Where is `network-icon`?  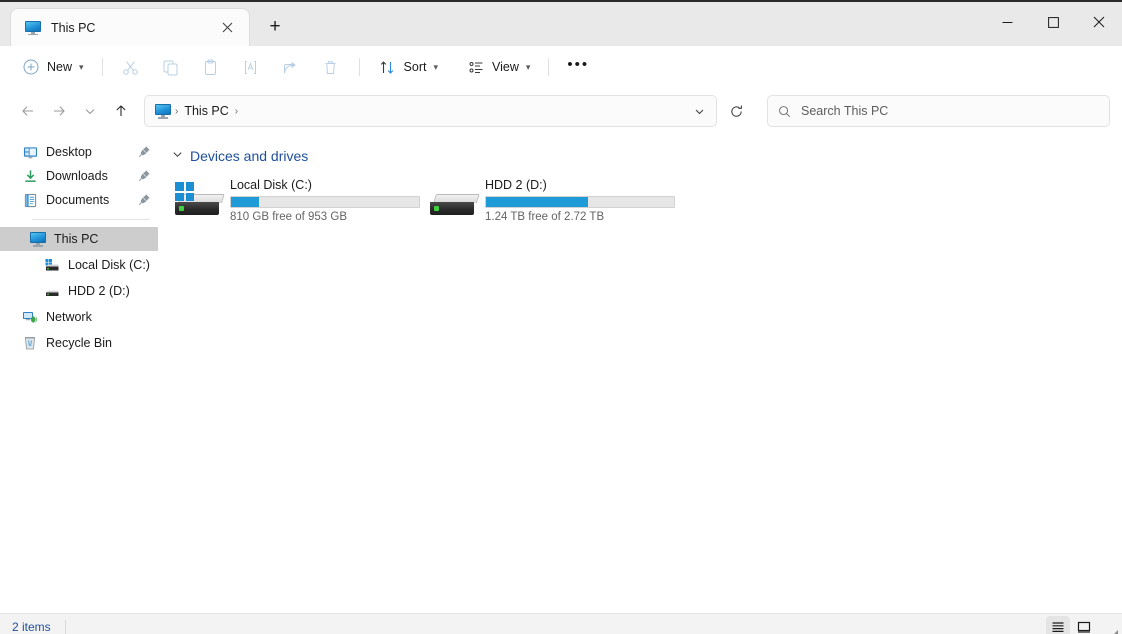
network-icon is located at coordinates (30, 317).